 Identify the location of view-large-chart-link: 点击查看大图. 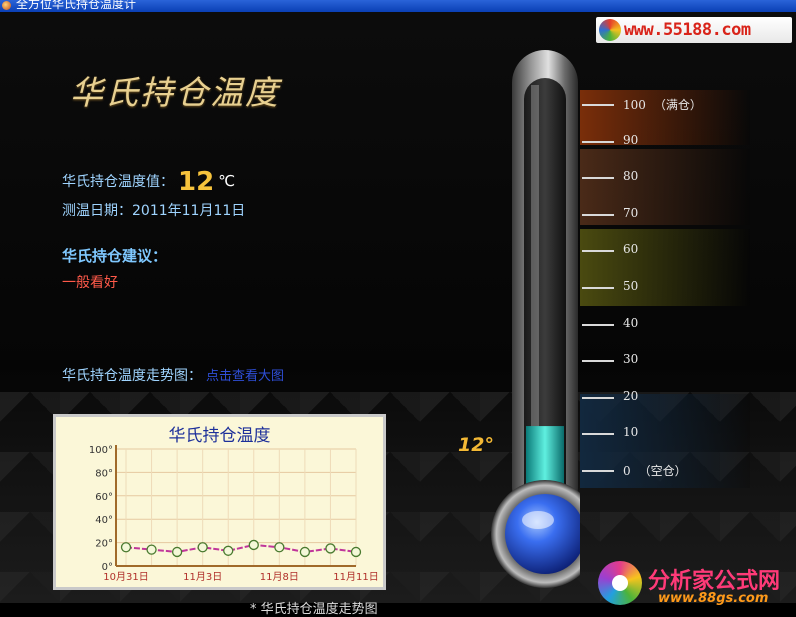
(245, 376).